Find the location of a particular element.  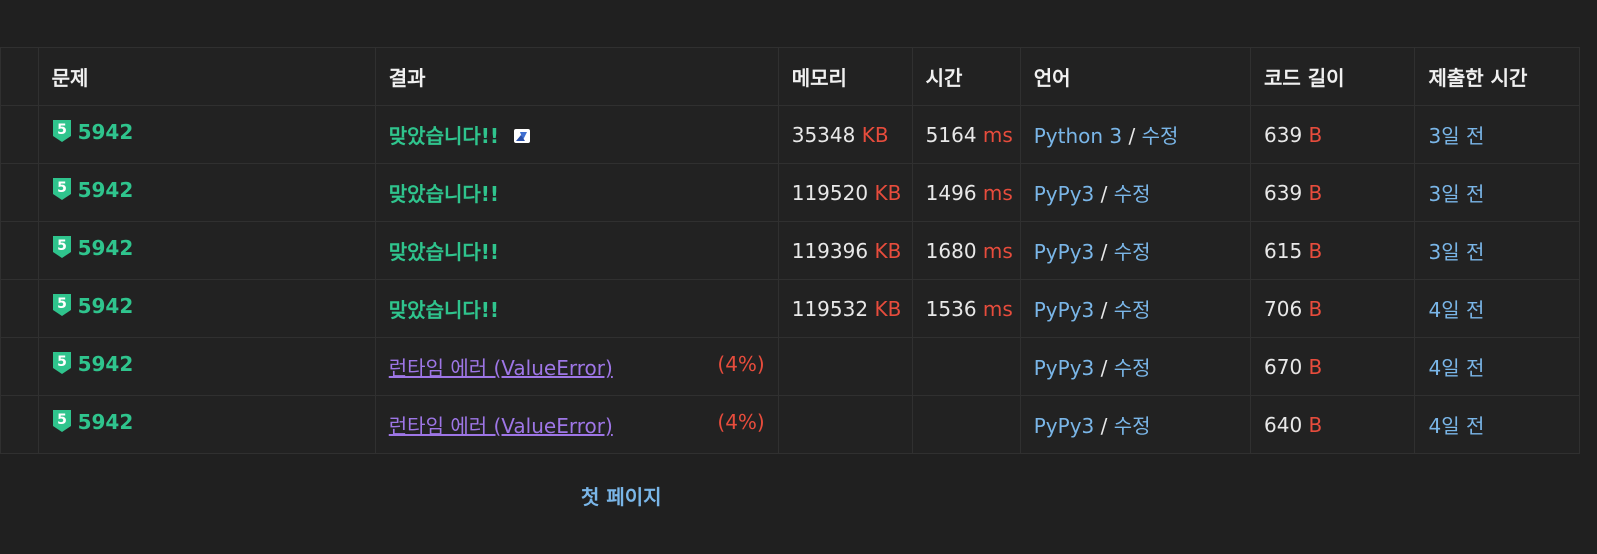

length-value: 670 is located at coordinates (1283, 366).